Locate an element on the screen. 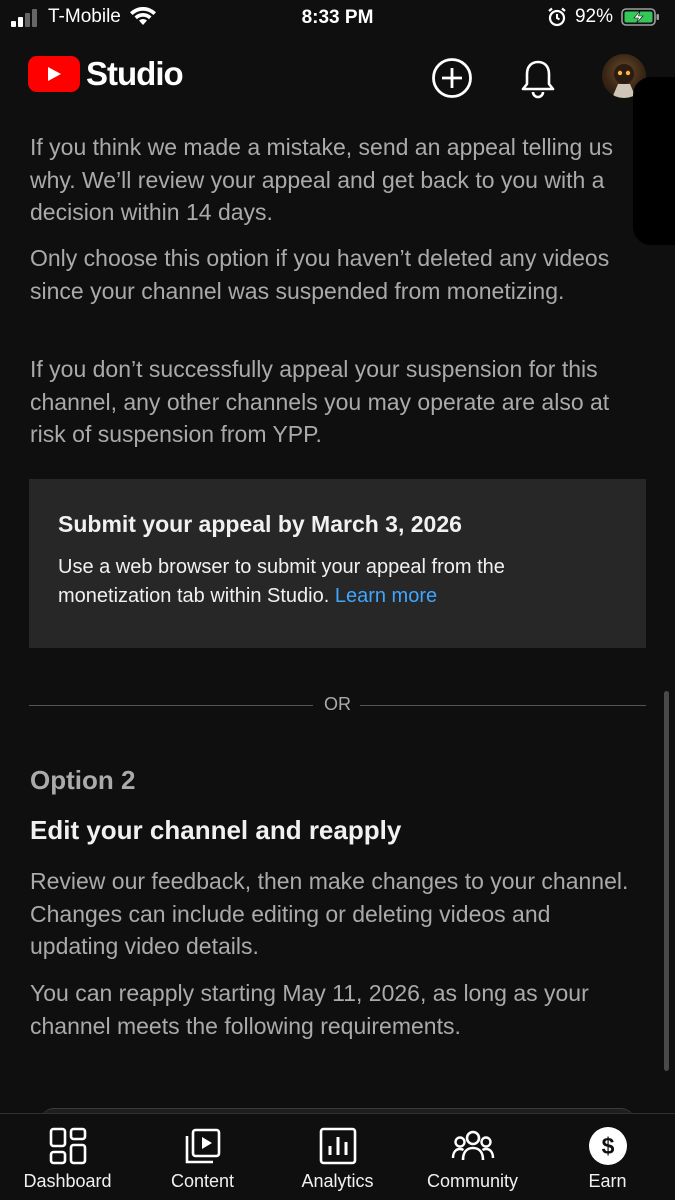 Image resolution: width=675 pixels, height=1200 pixels. analytics-icon is located at coordinates (337, 1146).